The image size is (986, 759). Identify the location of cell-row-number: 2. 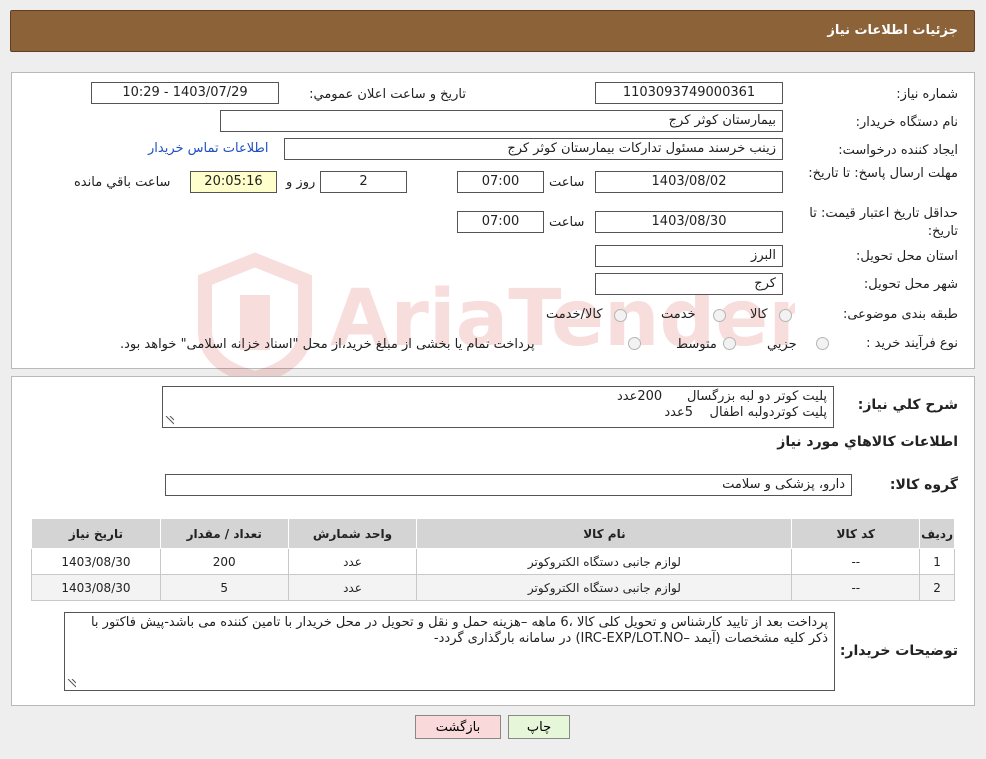
(937, 587).